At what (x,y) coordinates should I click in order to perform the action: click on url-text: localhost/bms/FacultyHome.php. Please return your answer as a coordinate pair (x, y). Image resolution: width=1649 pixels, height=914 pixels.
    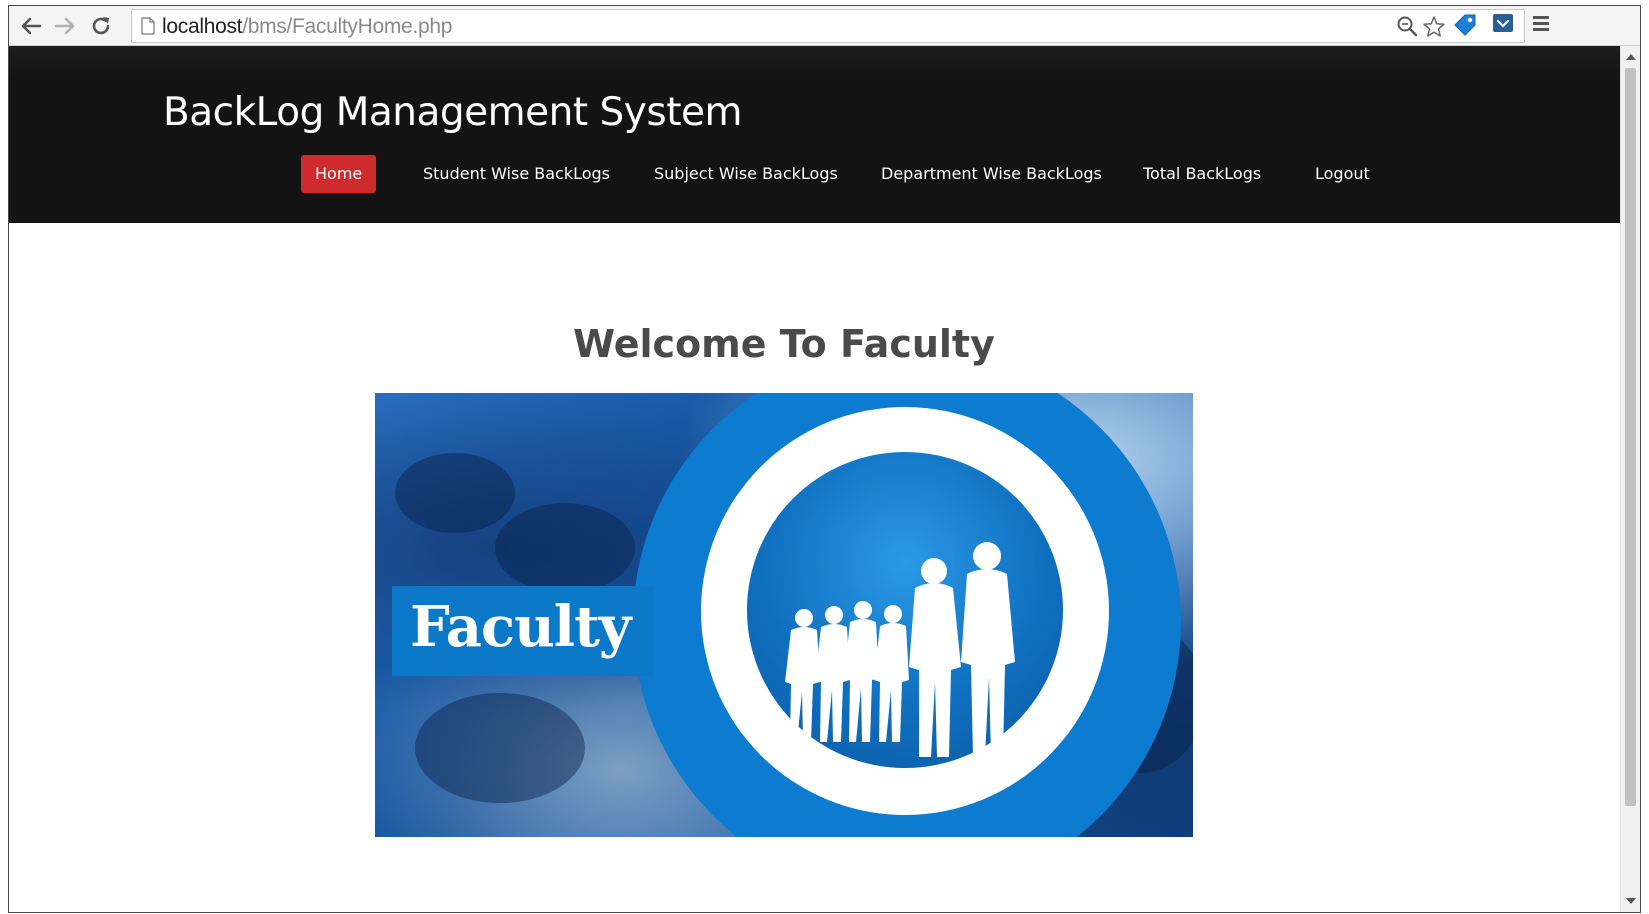
    Looking at the image, I should click on (307, 27).